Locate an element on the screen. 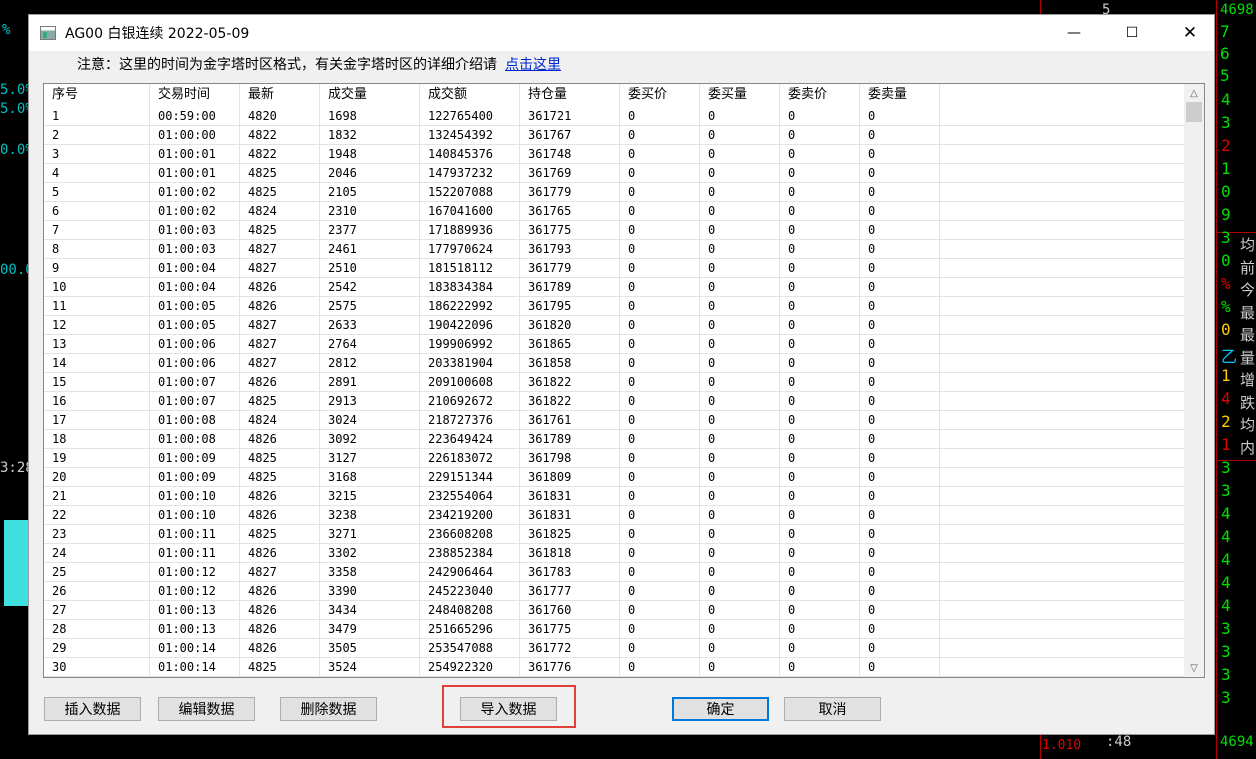 This screenshot has height=759, width=1256. table-row: 5 01:00:02 4825 2105 152207088 361779 0 0 0 0 is located at coordinates (614, 192).